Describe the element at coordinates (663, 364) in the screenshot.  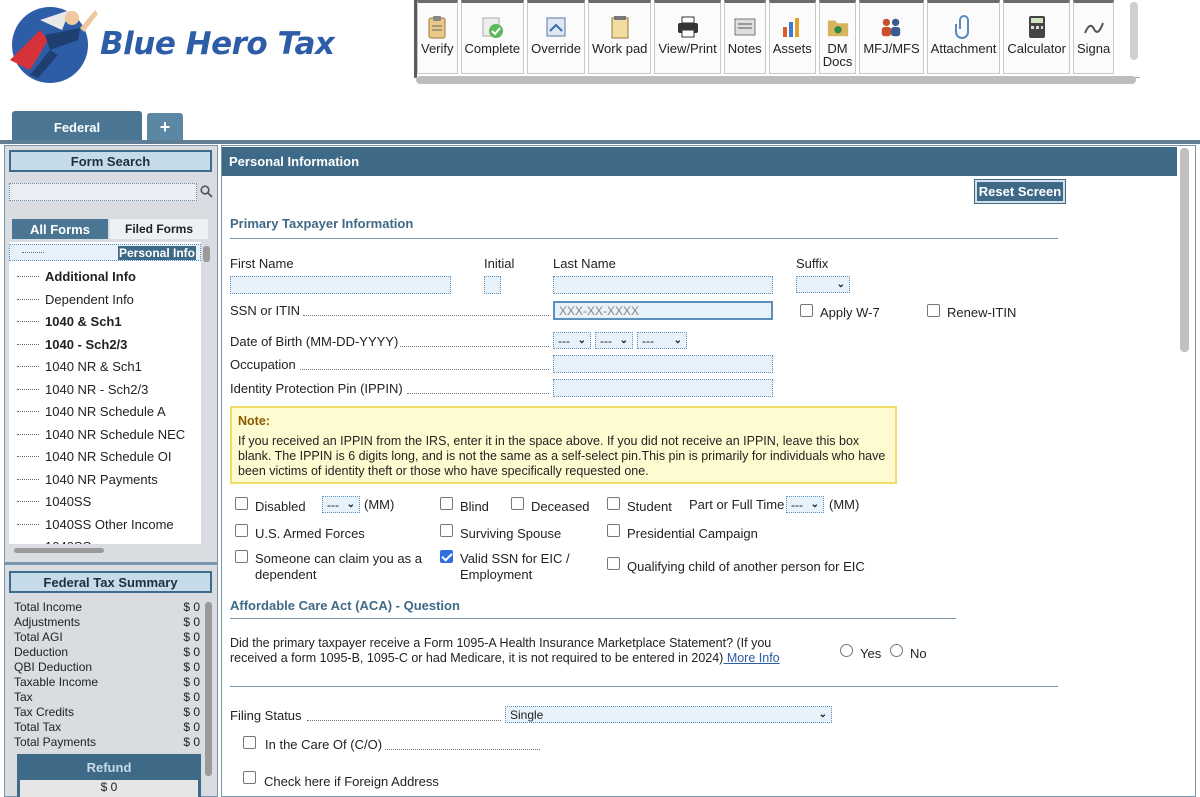
I see `occupation-field` at that location.